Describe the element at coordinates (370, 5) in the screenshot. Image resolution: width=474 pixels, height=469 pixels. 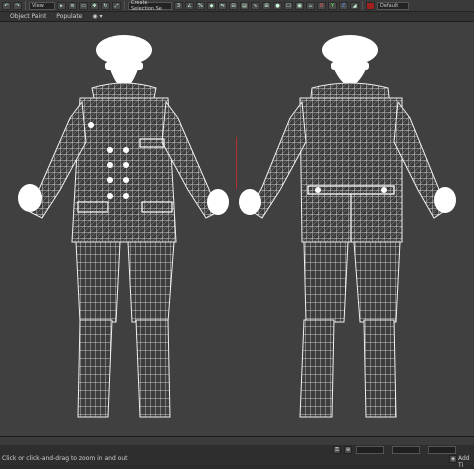
I see `color-swatch-icon` at that location.